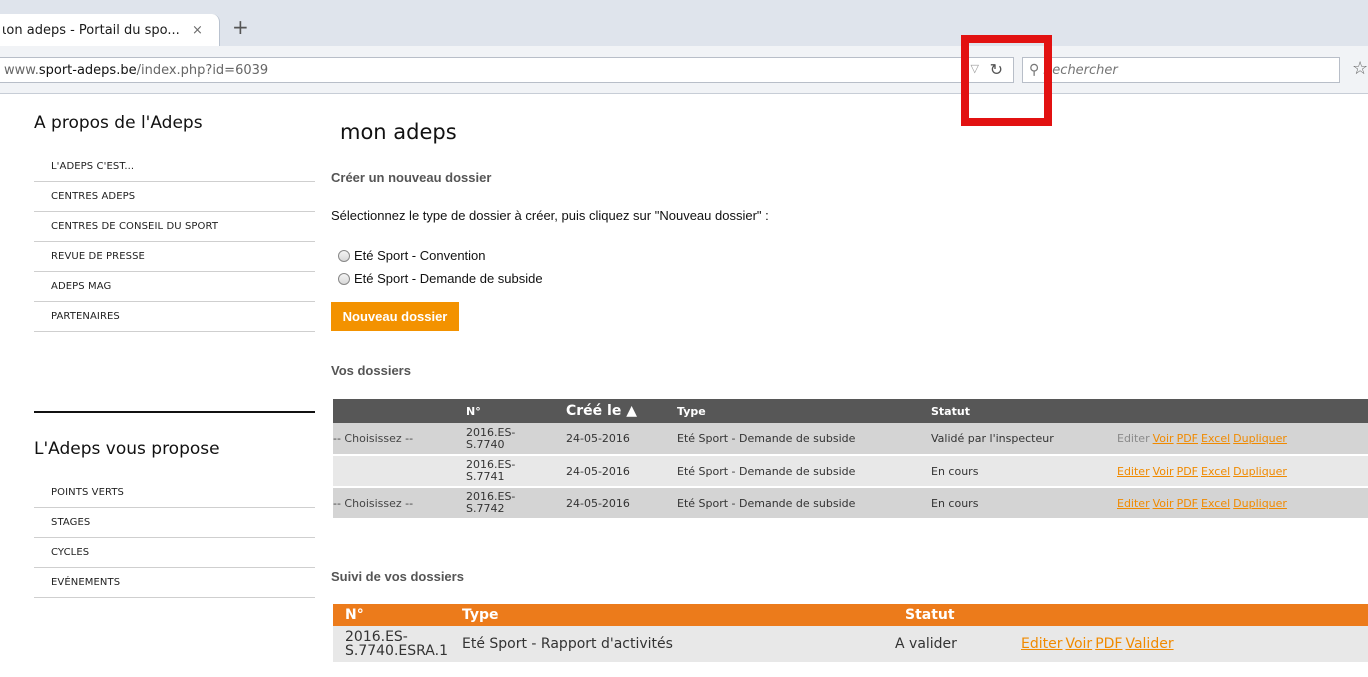 The height and width of the screenshot is (677, 1368). What do you see at coordinates (420, 255) in the screenshot?
I see `option-label: Eté Sport - Convention` at bounding box center [420, 255].